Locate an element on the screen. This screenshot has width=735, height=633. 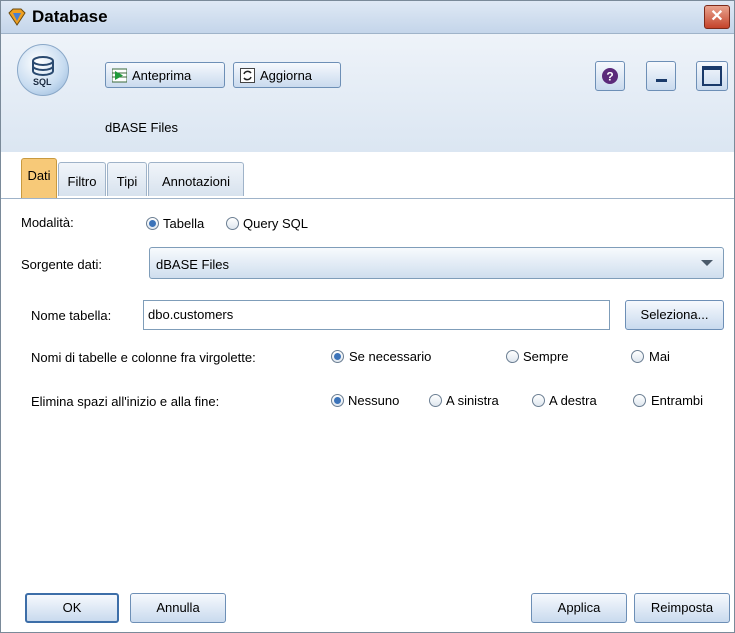
help-icon: ? is located at coordinates (610, 76).